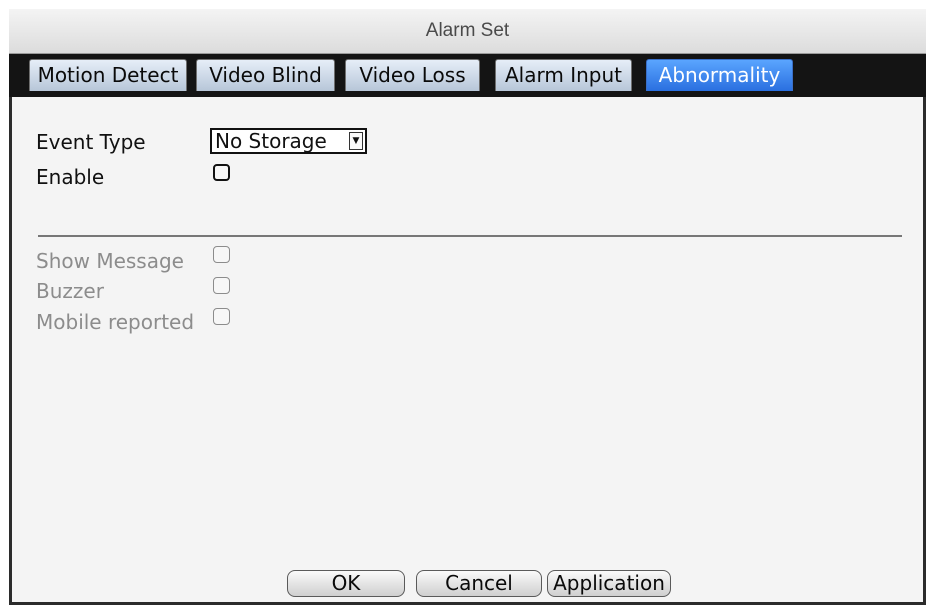 The width and height of the screenshot is (928, 605). What do you see at coordinates (221, 285) in the screenshot?
I see `buzzer-checkbox` at bounding box center [221, 285].